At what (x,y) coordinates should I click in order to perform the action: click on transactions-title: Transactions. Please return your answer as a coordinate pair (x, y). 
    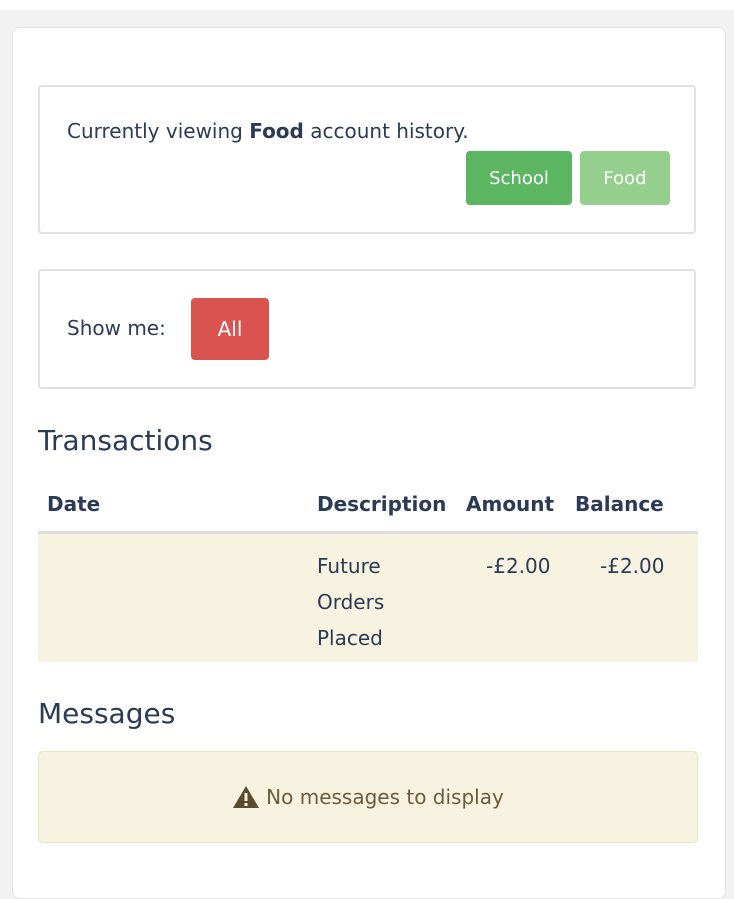
    Looking at the image, I should click on (125, 440).